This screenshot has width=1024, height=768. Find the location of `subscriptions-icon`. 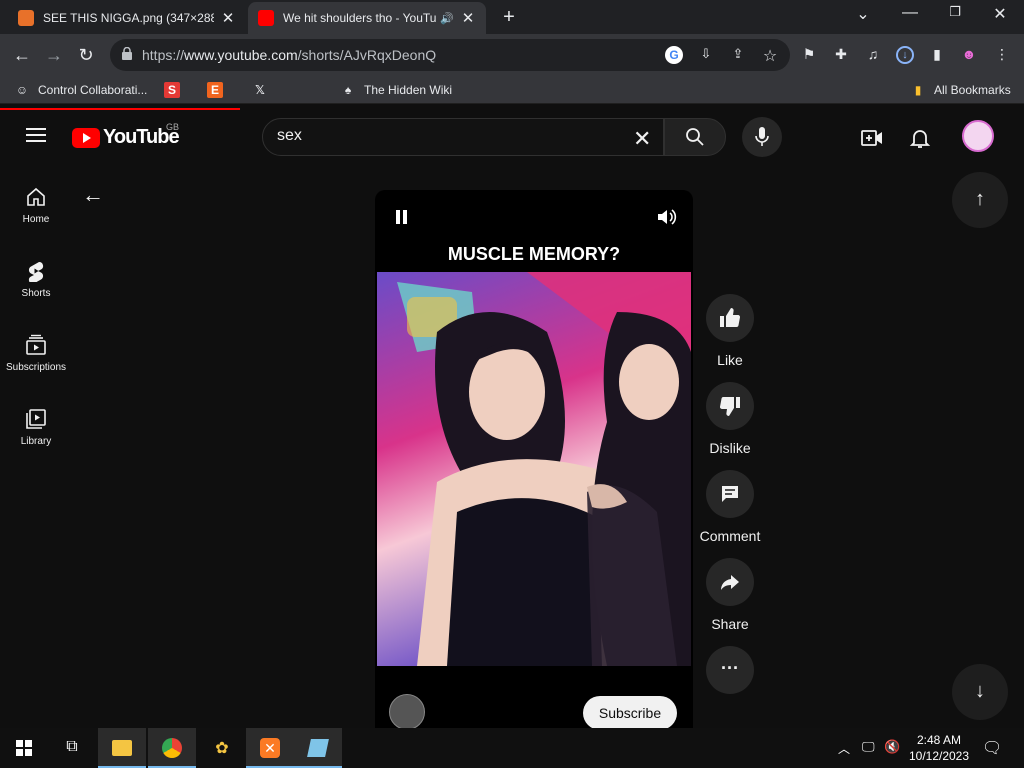

subscriptions-icon is located at coordinates (36, 344).